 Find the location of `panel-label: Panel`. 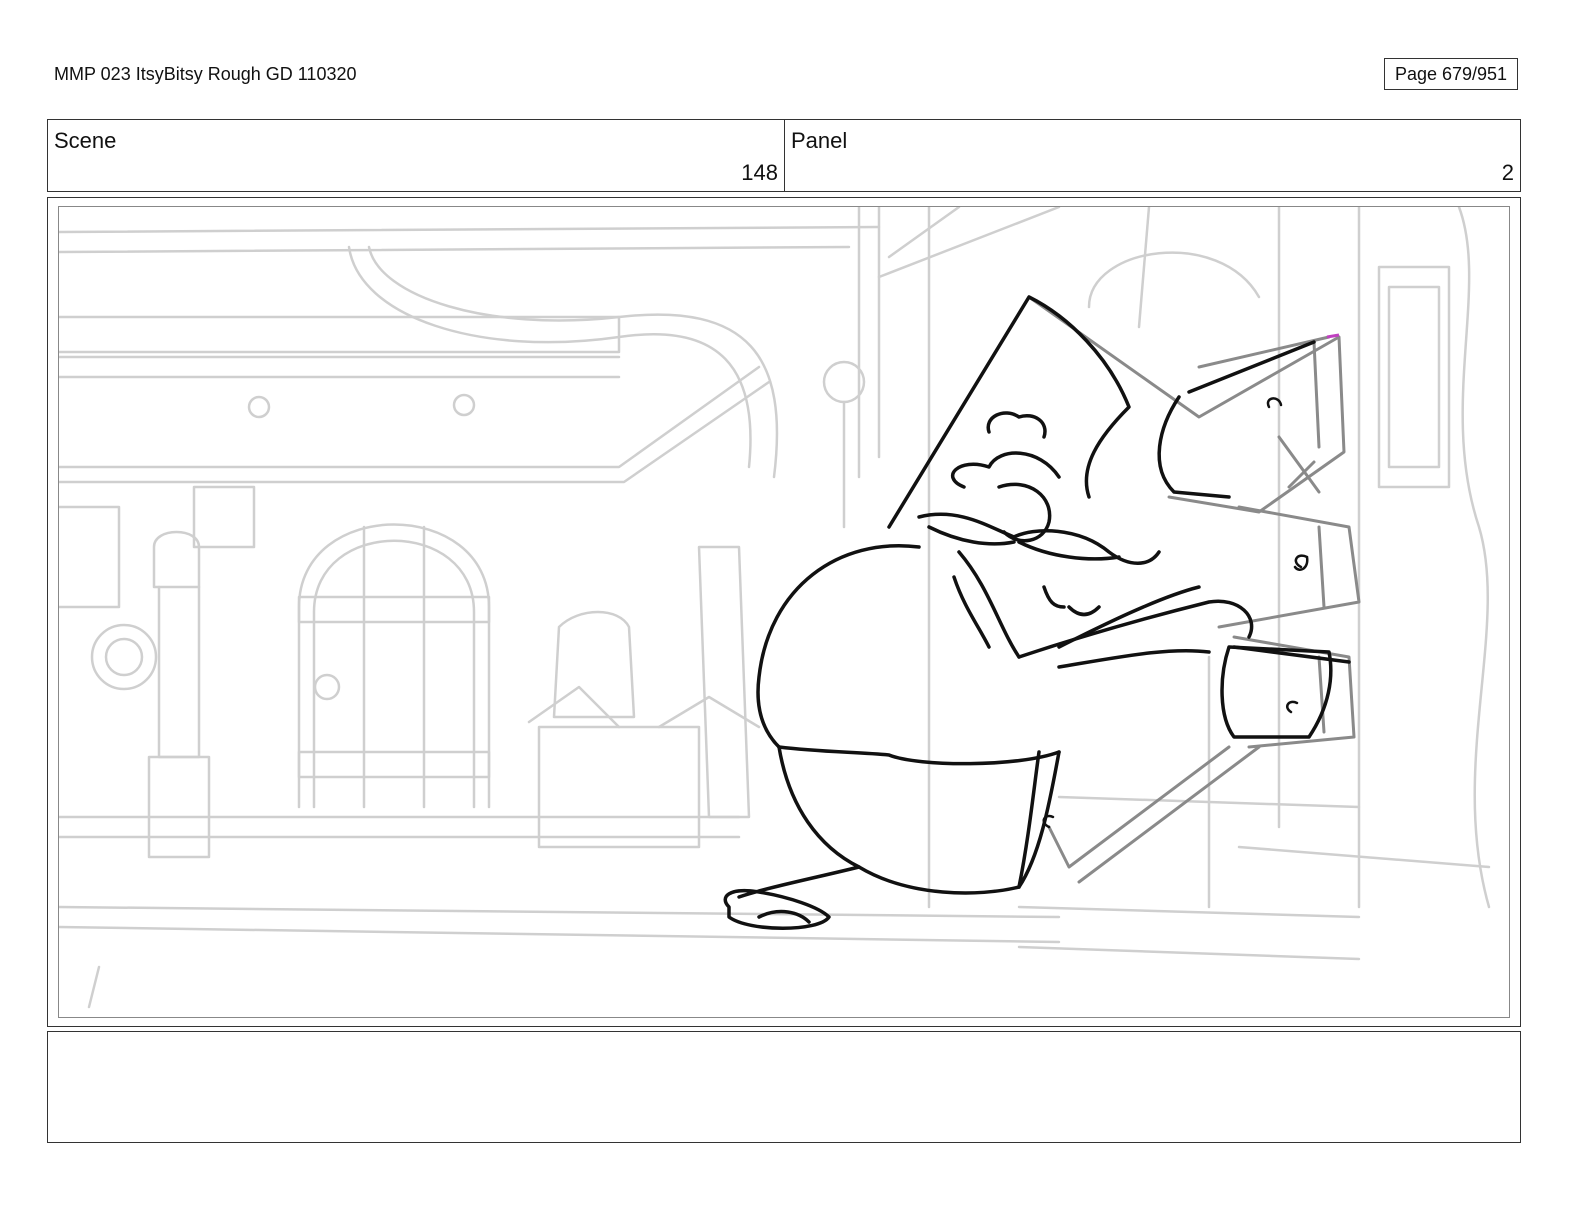

panel-label: Panel is located at coordinates (819, 140).